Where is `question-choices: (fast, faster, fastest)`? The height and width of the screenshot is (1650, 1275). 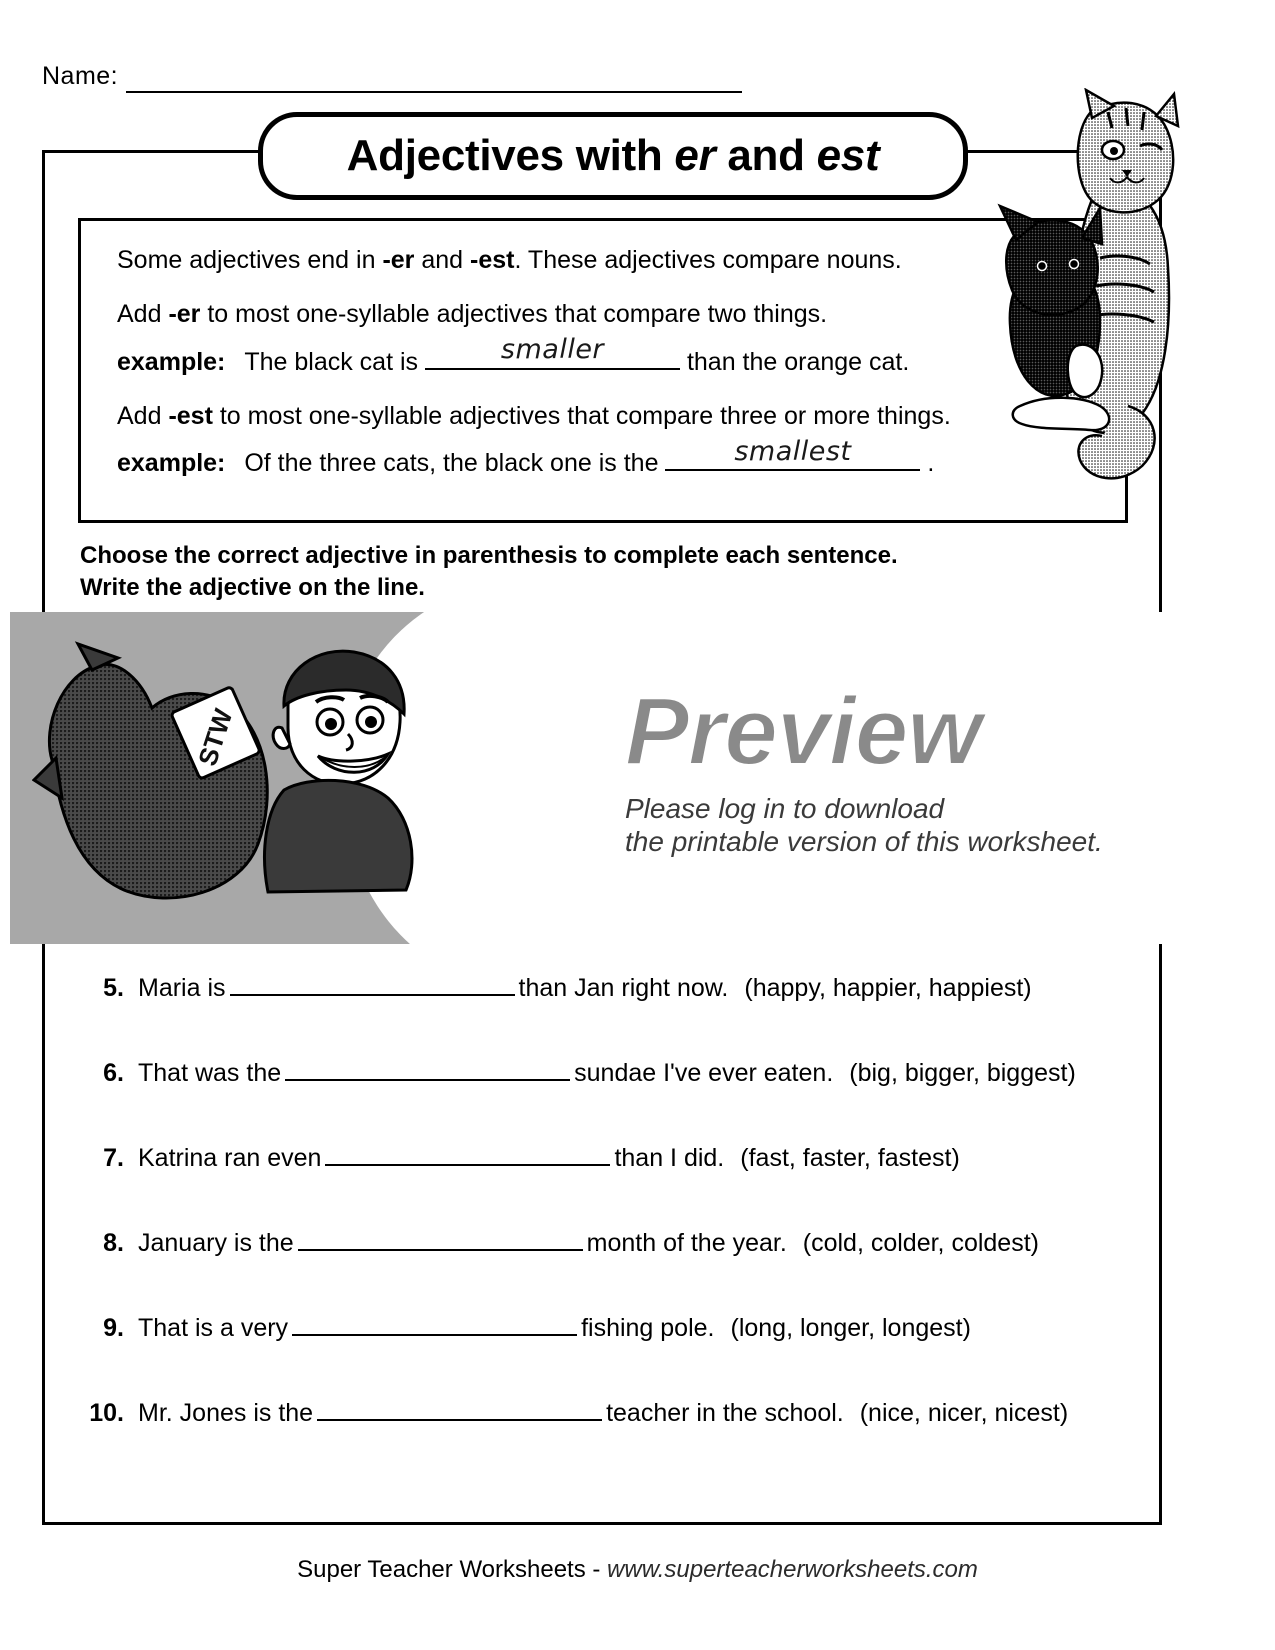 question-choices: (fast, faster, fastest) is located at coordinates (850, 1158).